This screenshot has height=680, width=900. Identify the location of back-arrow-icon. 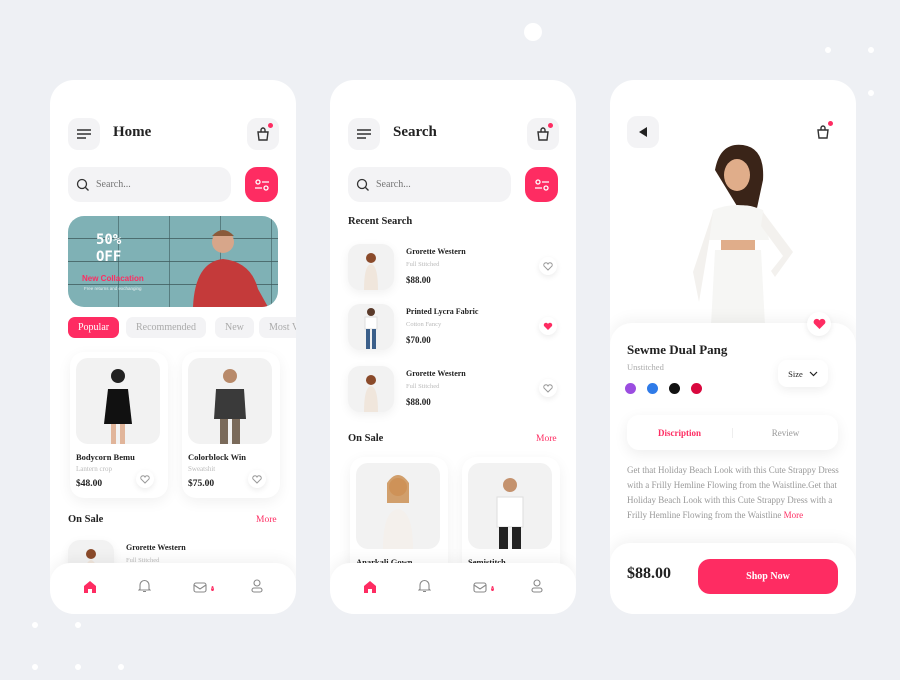
(643, 132).